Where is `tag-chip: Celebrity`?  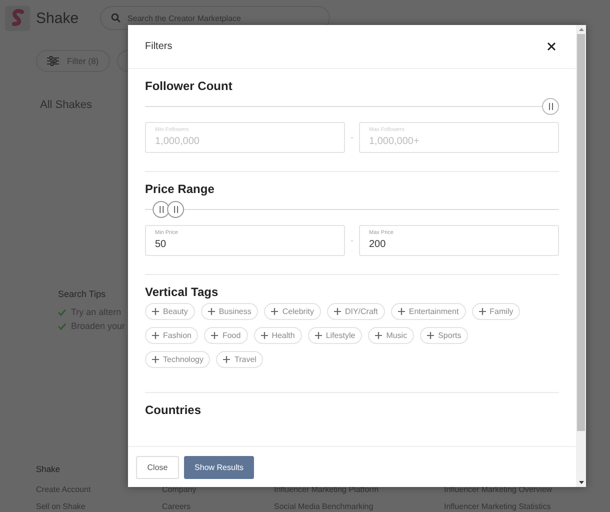
tag-chip: Celebrity is located at coordinates (292, 311).